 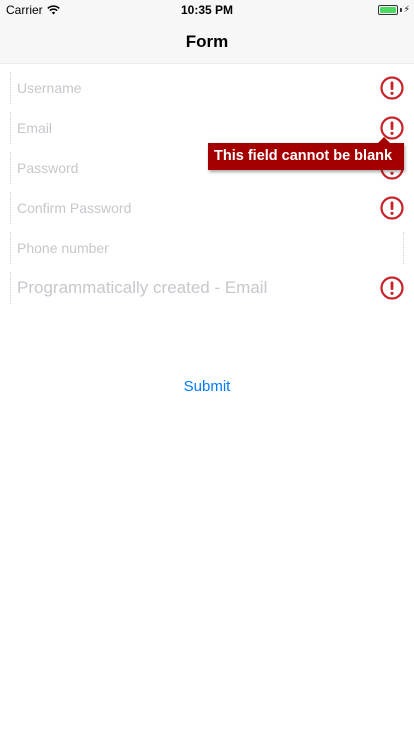 I want to click on phone-number-field-row, so click(x=207, y=248).